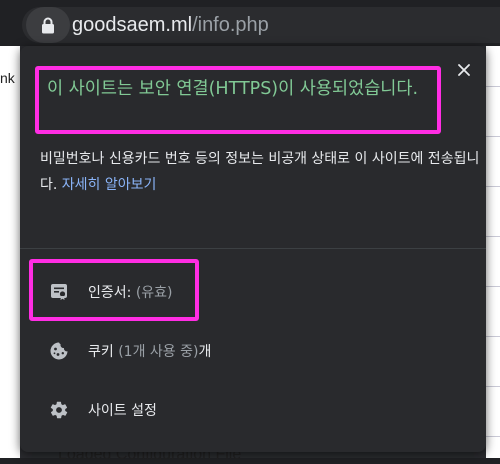 This screenshot has height=464, width=500. I want to click on gear-icon, so click(59, 410).